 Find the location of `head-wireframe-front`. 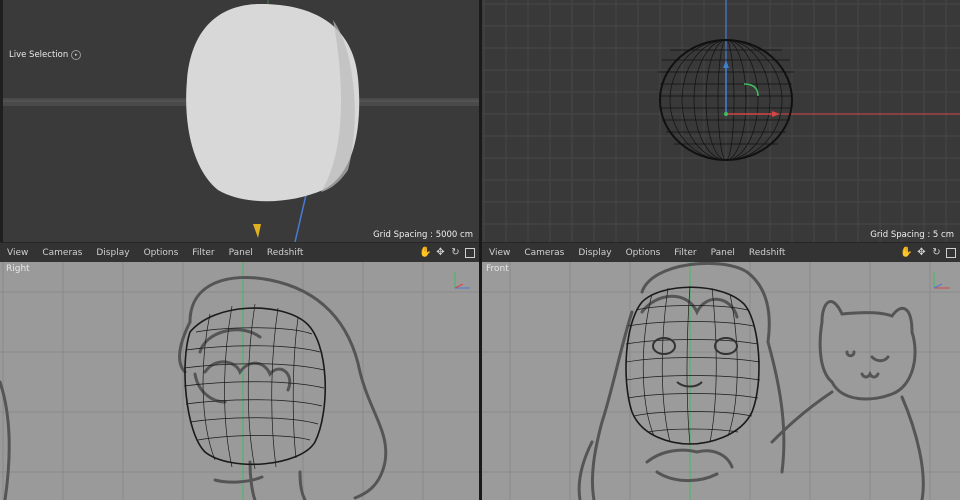

head-wireframe-front is located at coordinates (693, 365).